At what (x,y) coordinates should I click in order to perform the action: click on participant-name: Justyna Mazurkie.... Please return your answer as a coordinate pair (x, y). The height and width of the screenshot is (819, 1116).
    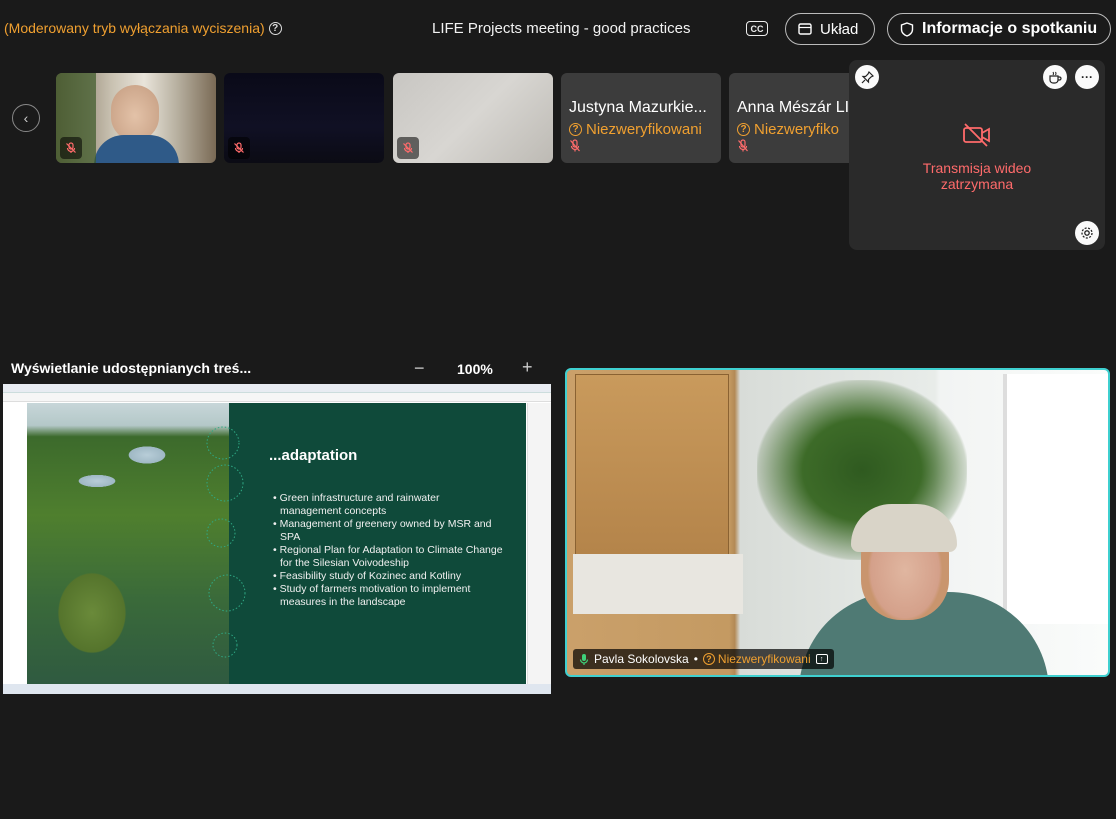
    Looking at the image, I should click on (638, 107).